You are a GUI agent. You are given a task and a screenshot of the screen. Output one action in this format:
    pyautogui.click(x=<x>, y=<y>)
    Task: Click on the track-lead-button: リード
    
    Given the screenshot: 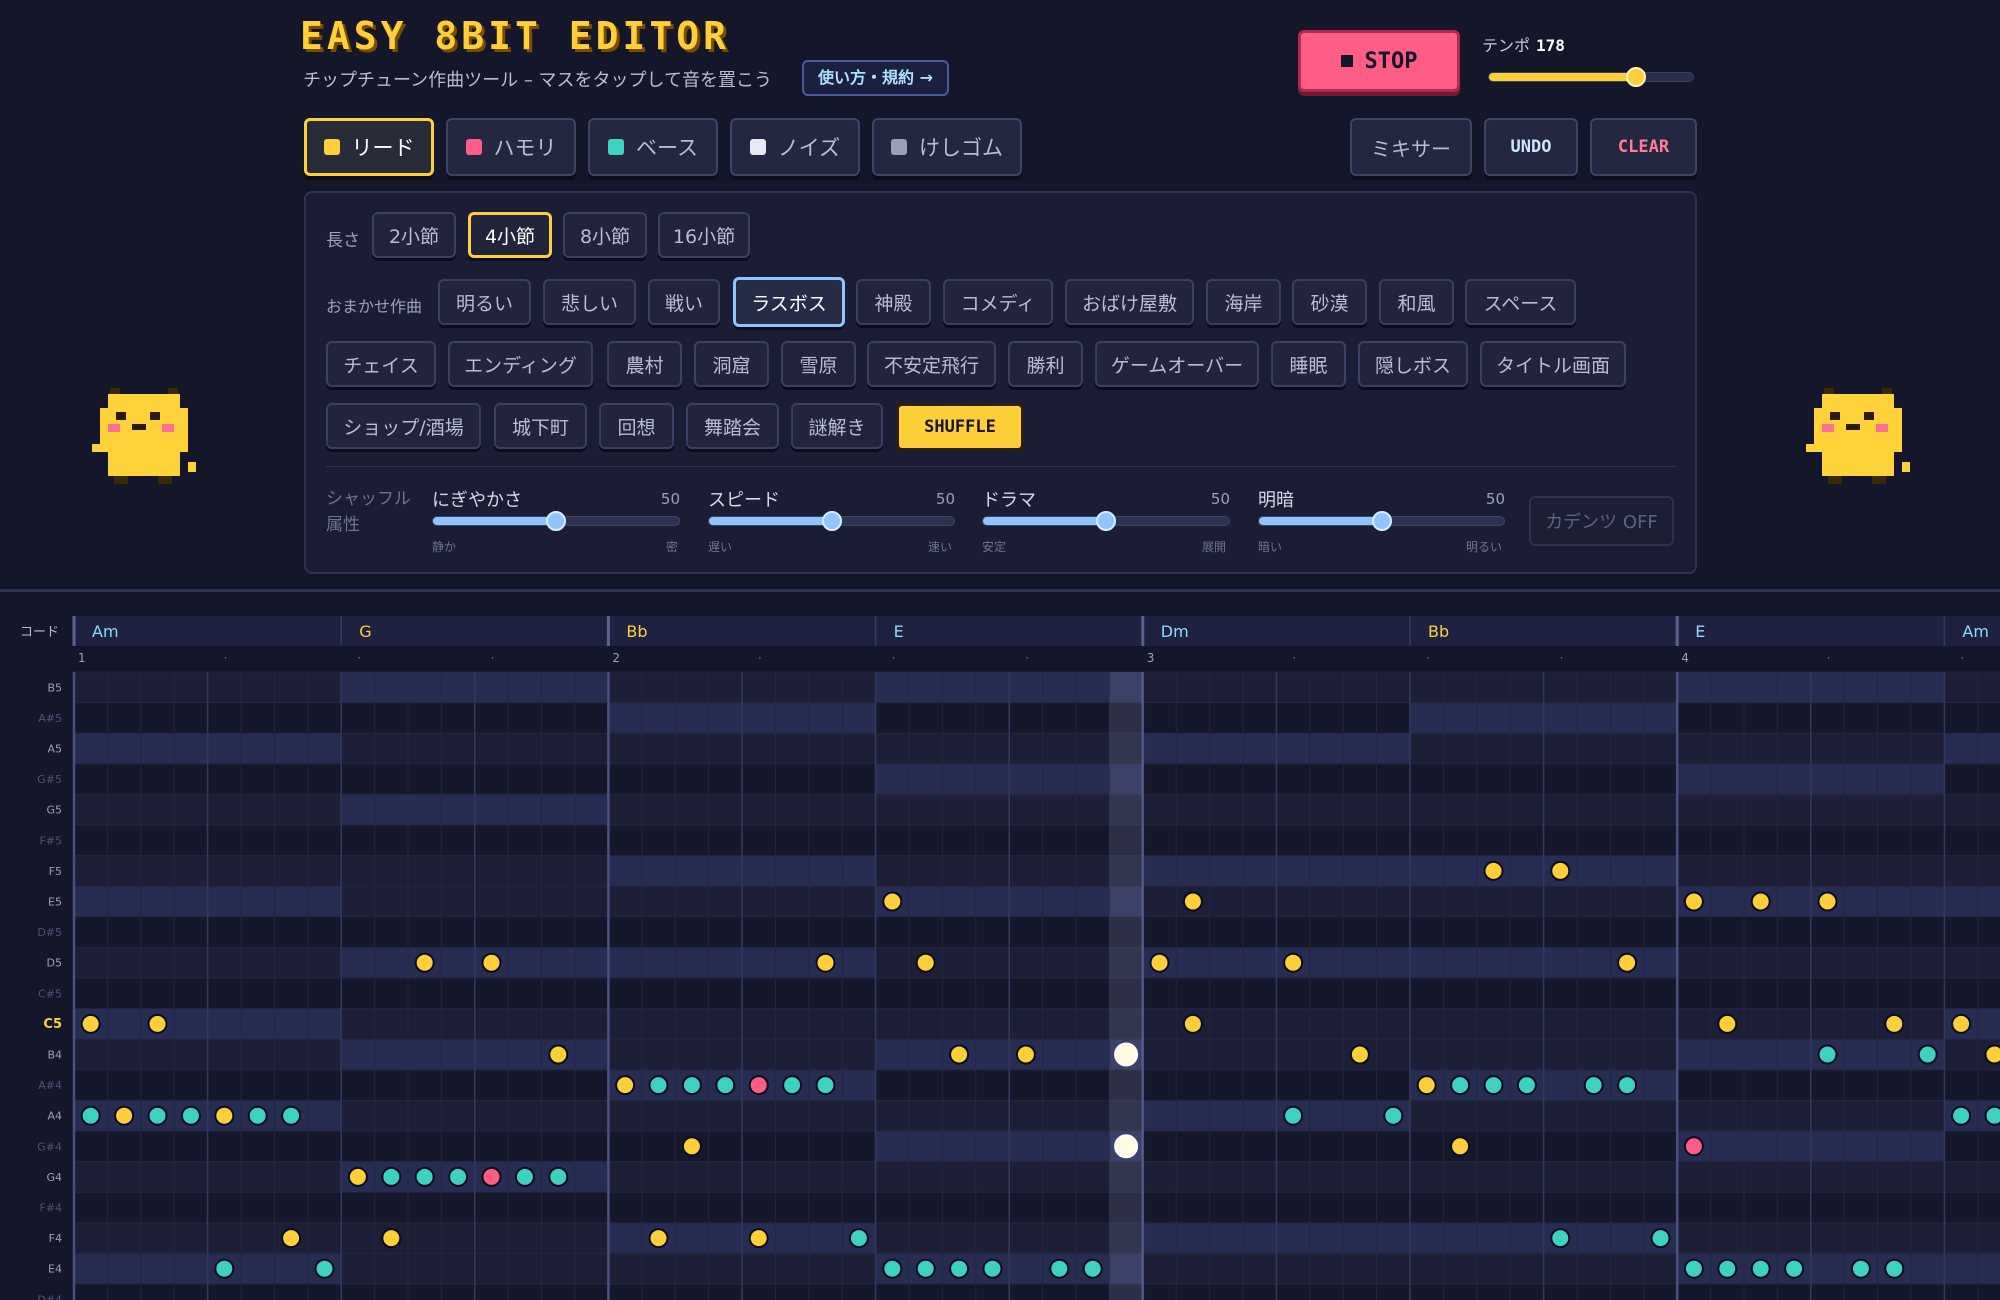 What is the action you would take?
    pyautogui.click(x=369, y=147)
    